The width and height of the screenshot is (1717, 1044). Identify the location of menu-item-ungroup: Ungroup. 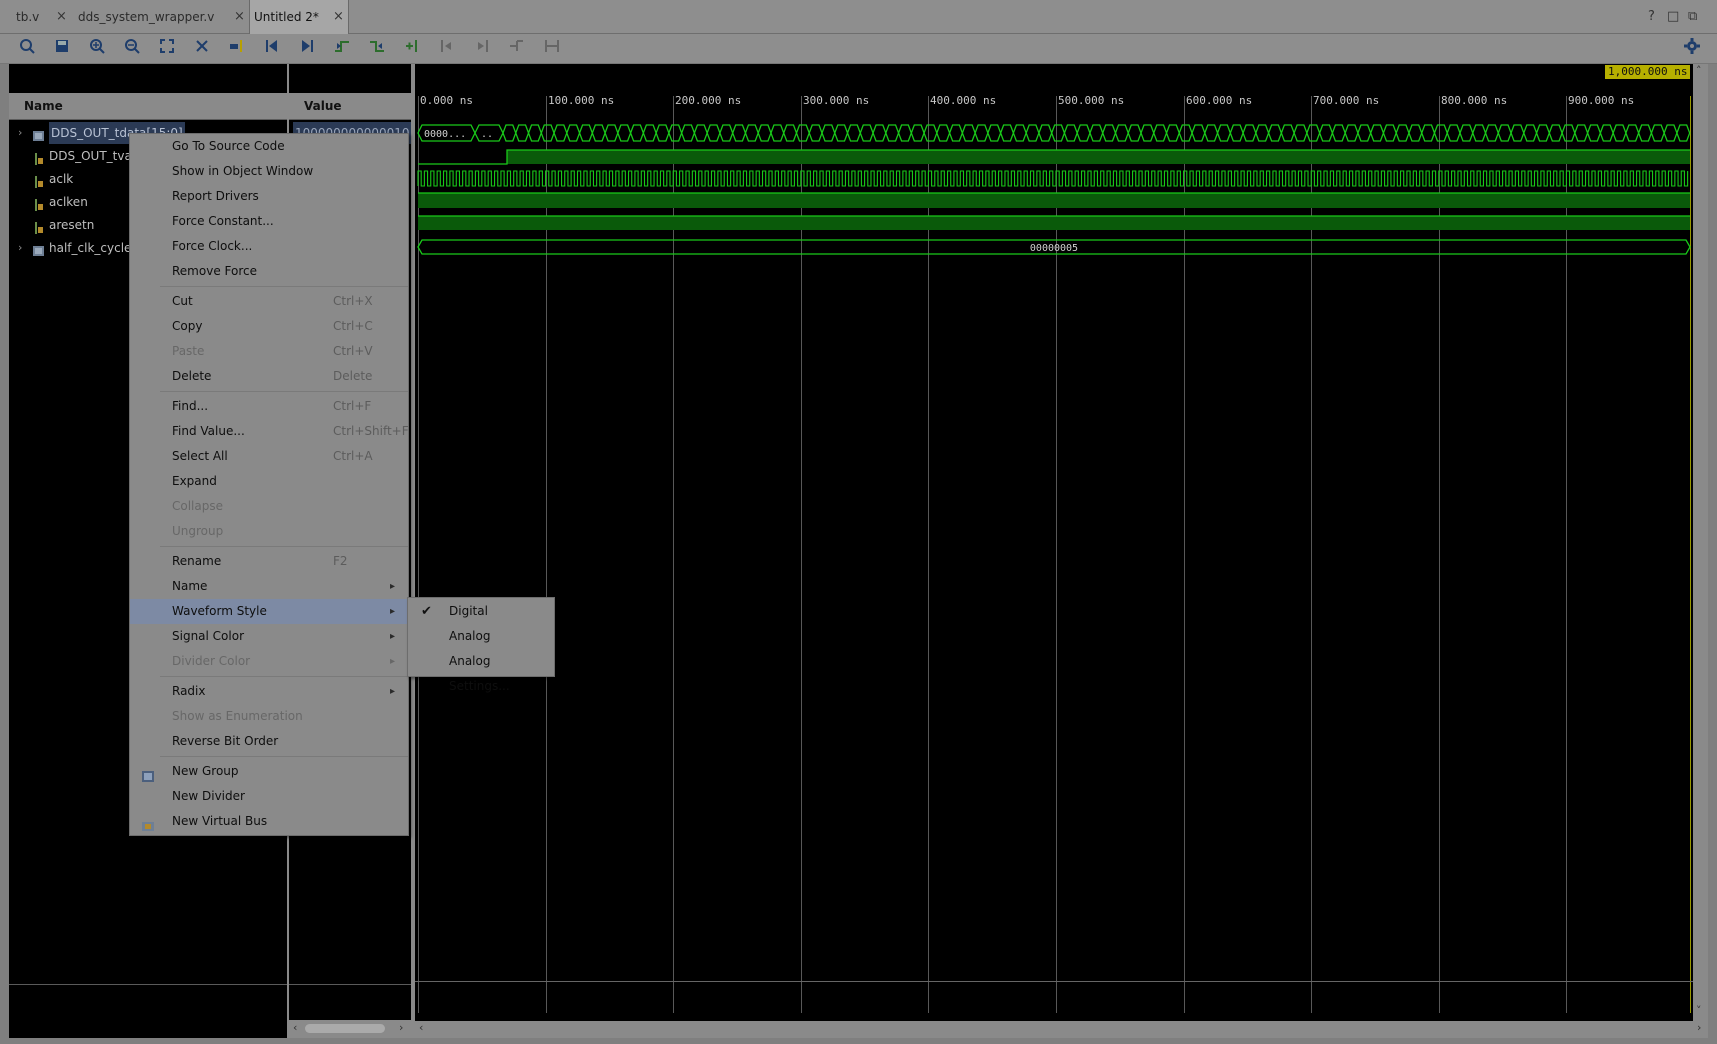
(269, 531).